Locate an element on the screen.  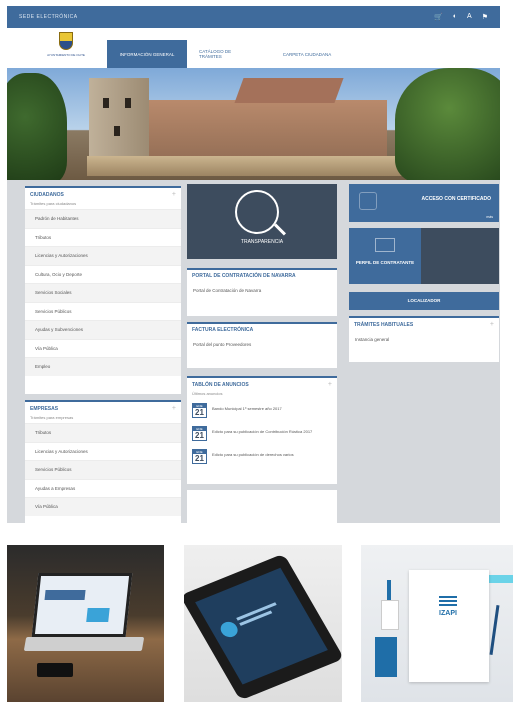
news-text: Bando Municipal 1º semestre año 2017 is located at coordinates (247, 408).